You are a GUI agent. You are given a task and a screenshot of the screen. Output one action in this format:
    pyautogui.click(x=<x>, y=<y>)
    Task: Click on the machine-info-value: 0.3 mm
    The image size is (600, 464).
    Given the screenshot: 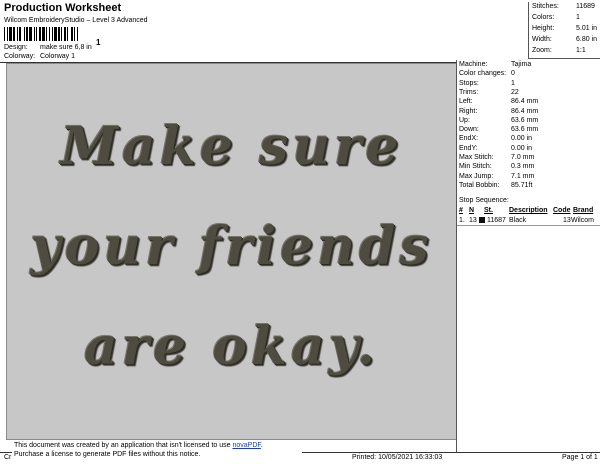 What is the action you would take?
    pyautogui.click(x=523, y=167)
    